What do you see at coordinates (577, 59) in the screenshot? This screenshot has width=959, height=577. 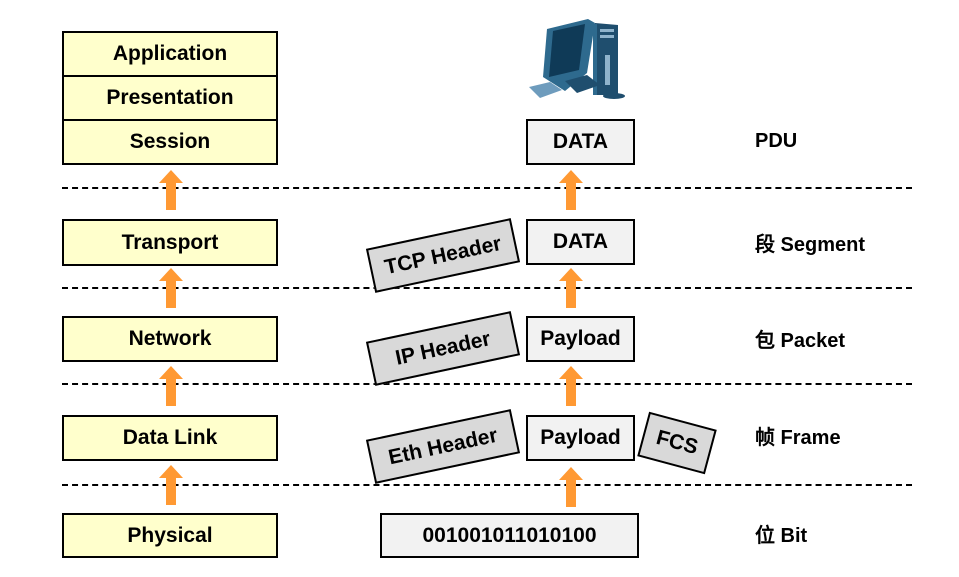 I see `desktop-computer-icon` at bounding box center [577, 59].